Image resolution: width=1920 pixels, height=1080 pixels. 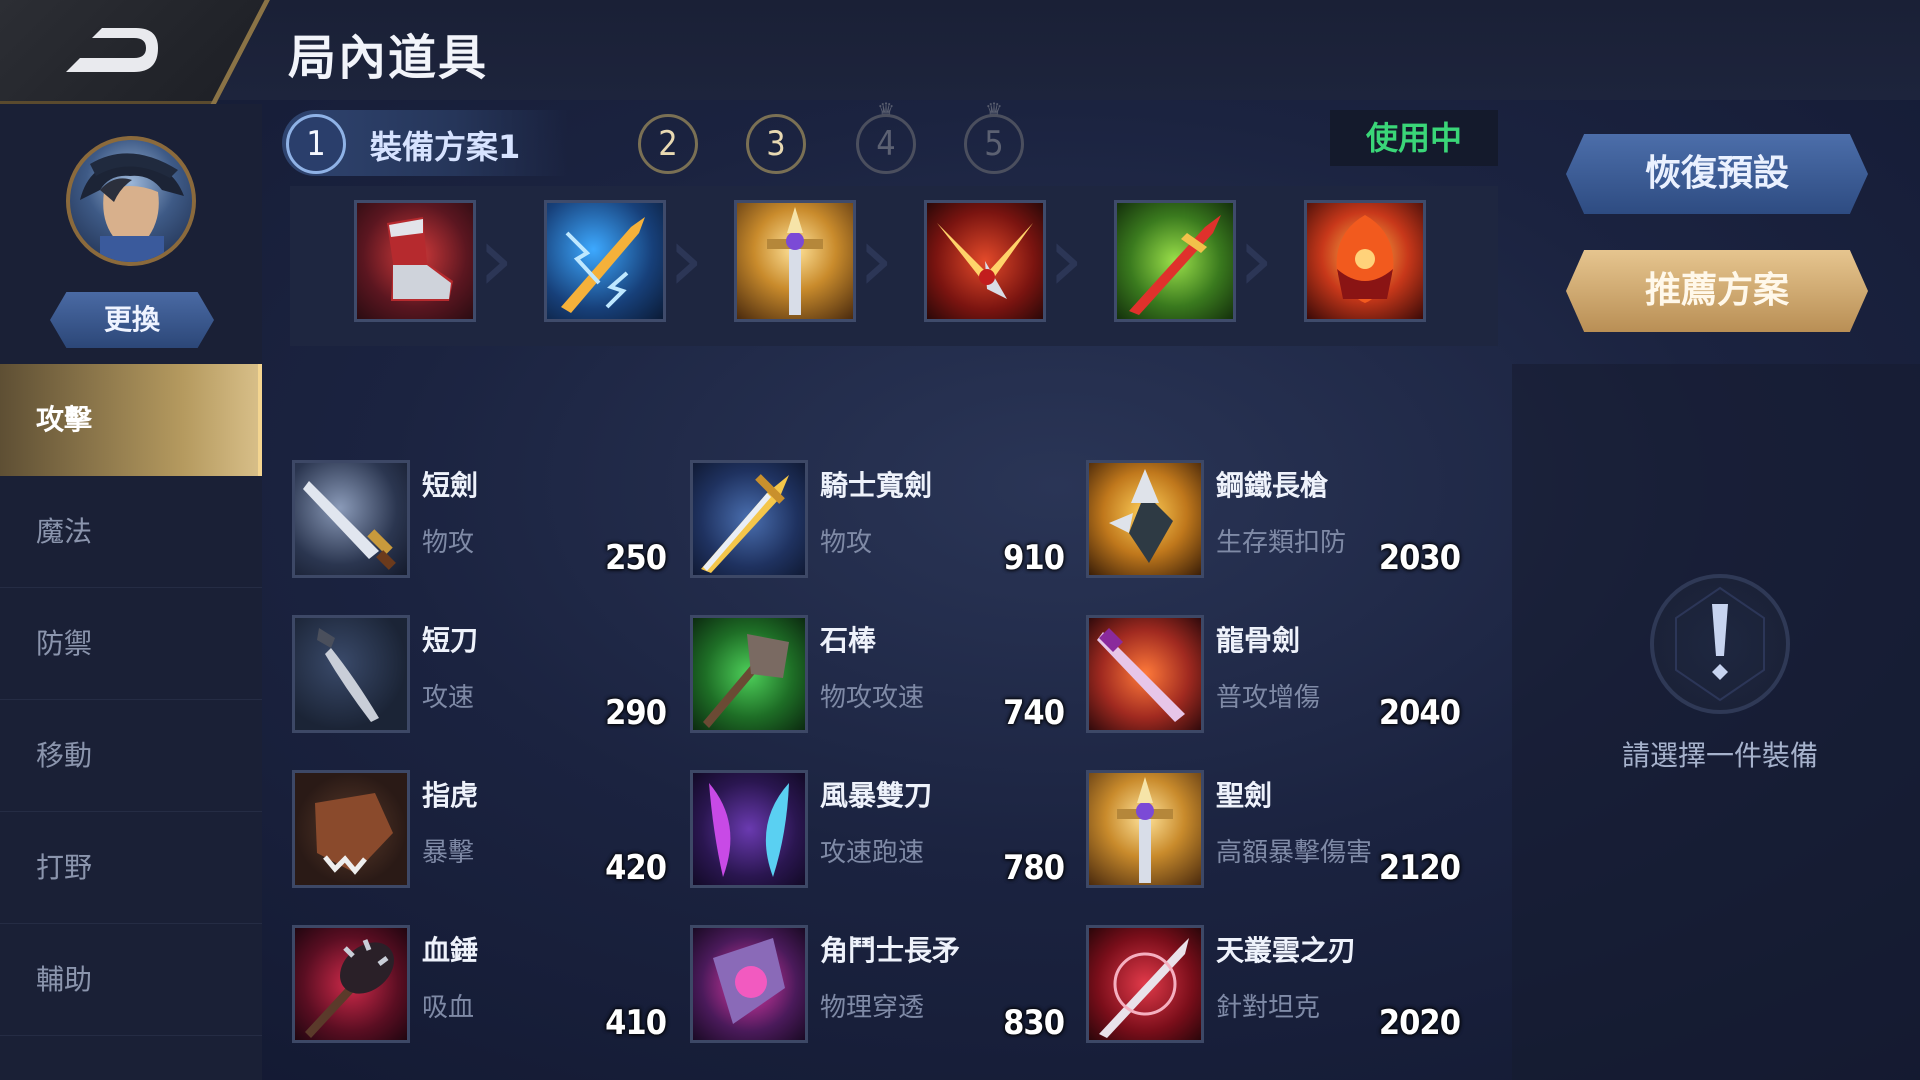 What do you see at coordinates (1034, 558) in the screenshot?
I see `item-price: 910` at bounding box center [1034, 558].